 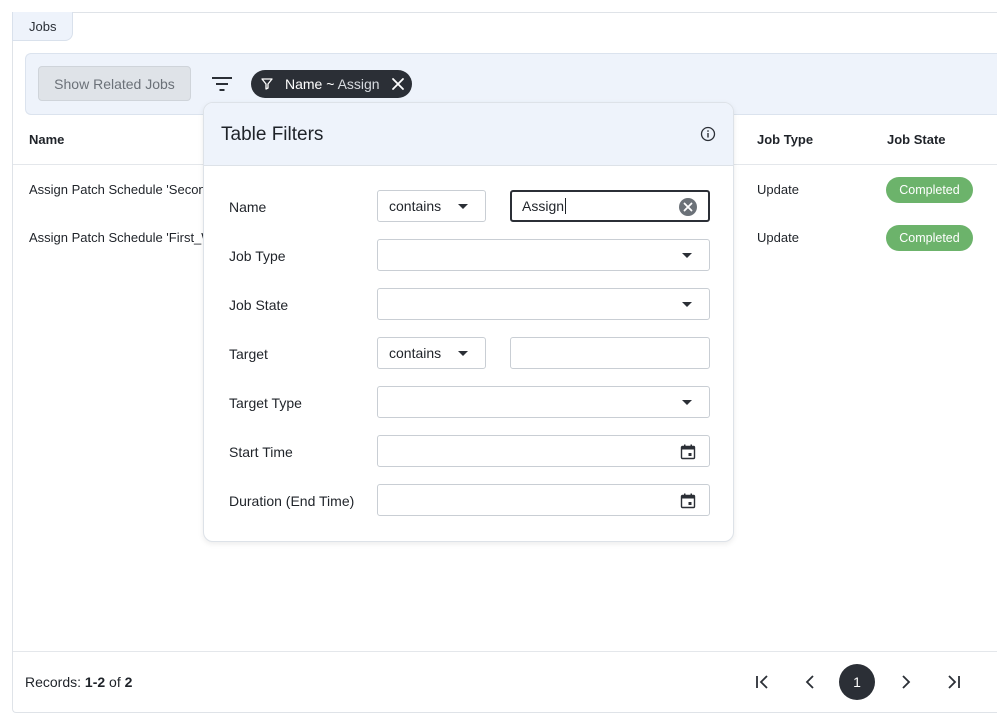 I want to click on records-total: 2, so click(x=128, y=682).